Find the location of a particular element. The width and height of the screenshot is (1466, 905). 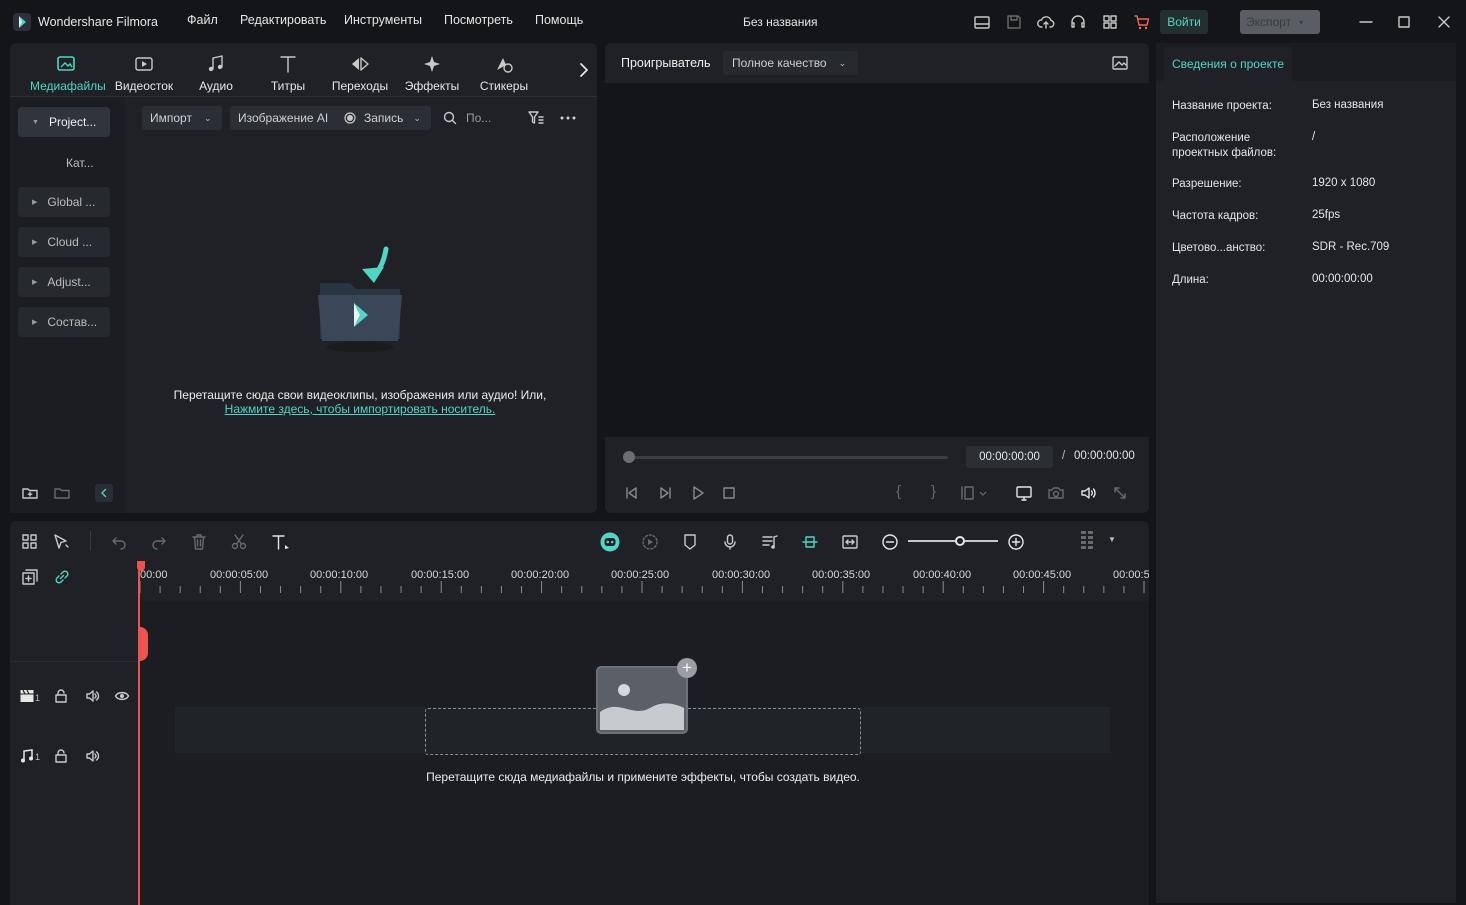

menu-edit: Редактировать is located at coordinates (283, 20).